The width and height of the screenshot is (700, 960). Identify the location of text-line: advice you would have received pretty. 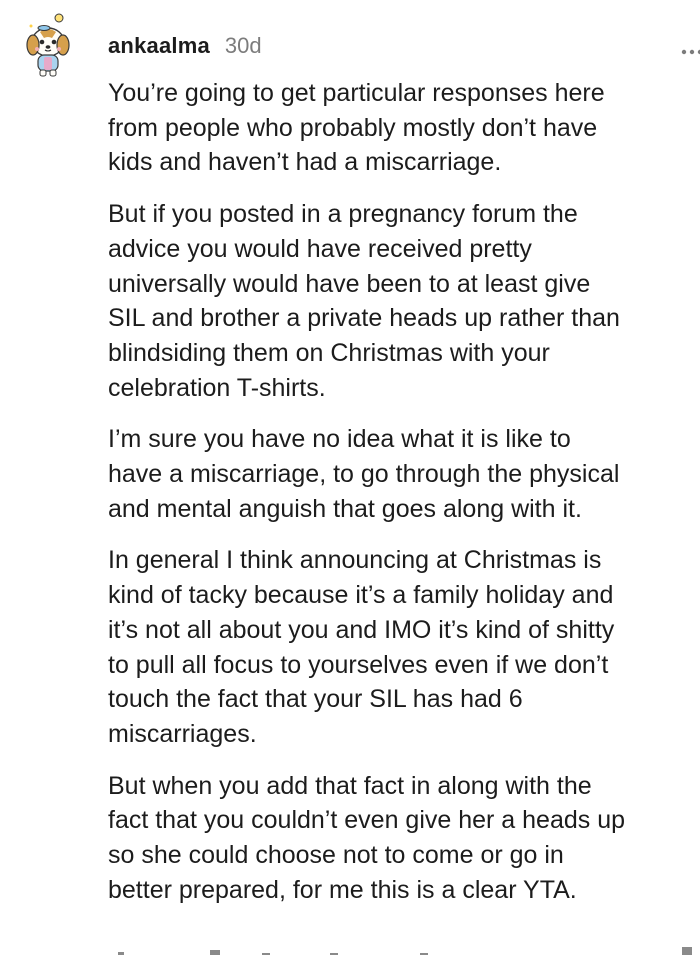
(320, 248).